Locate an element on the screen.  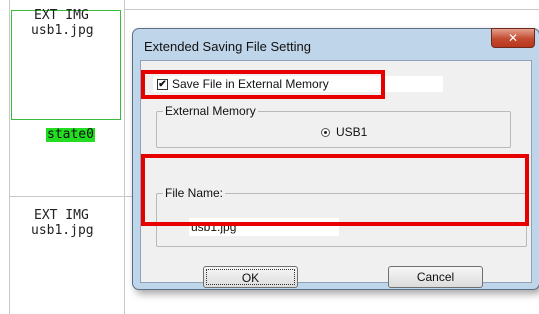
bottom-panel-filename: usb1.jpg is located at coordinates (62, 230).